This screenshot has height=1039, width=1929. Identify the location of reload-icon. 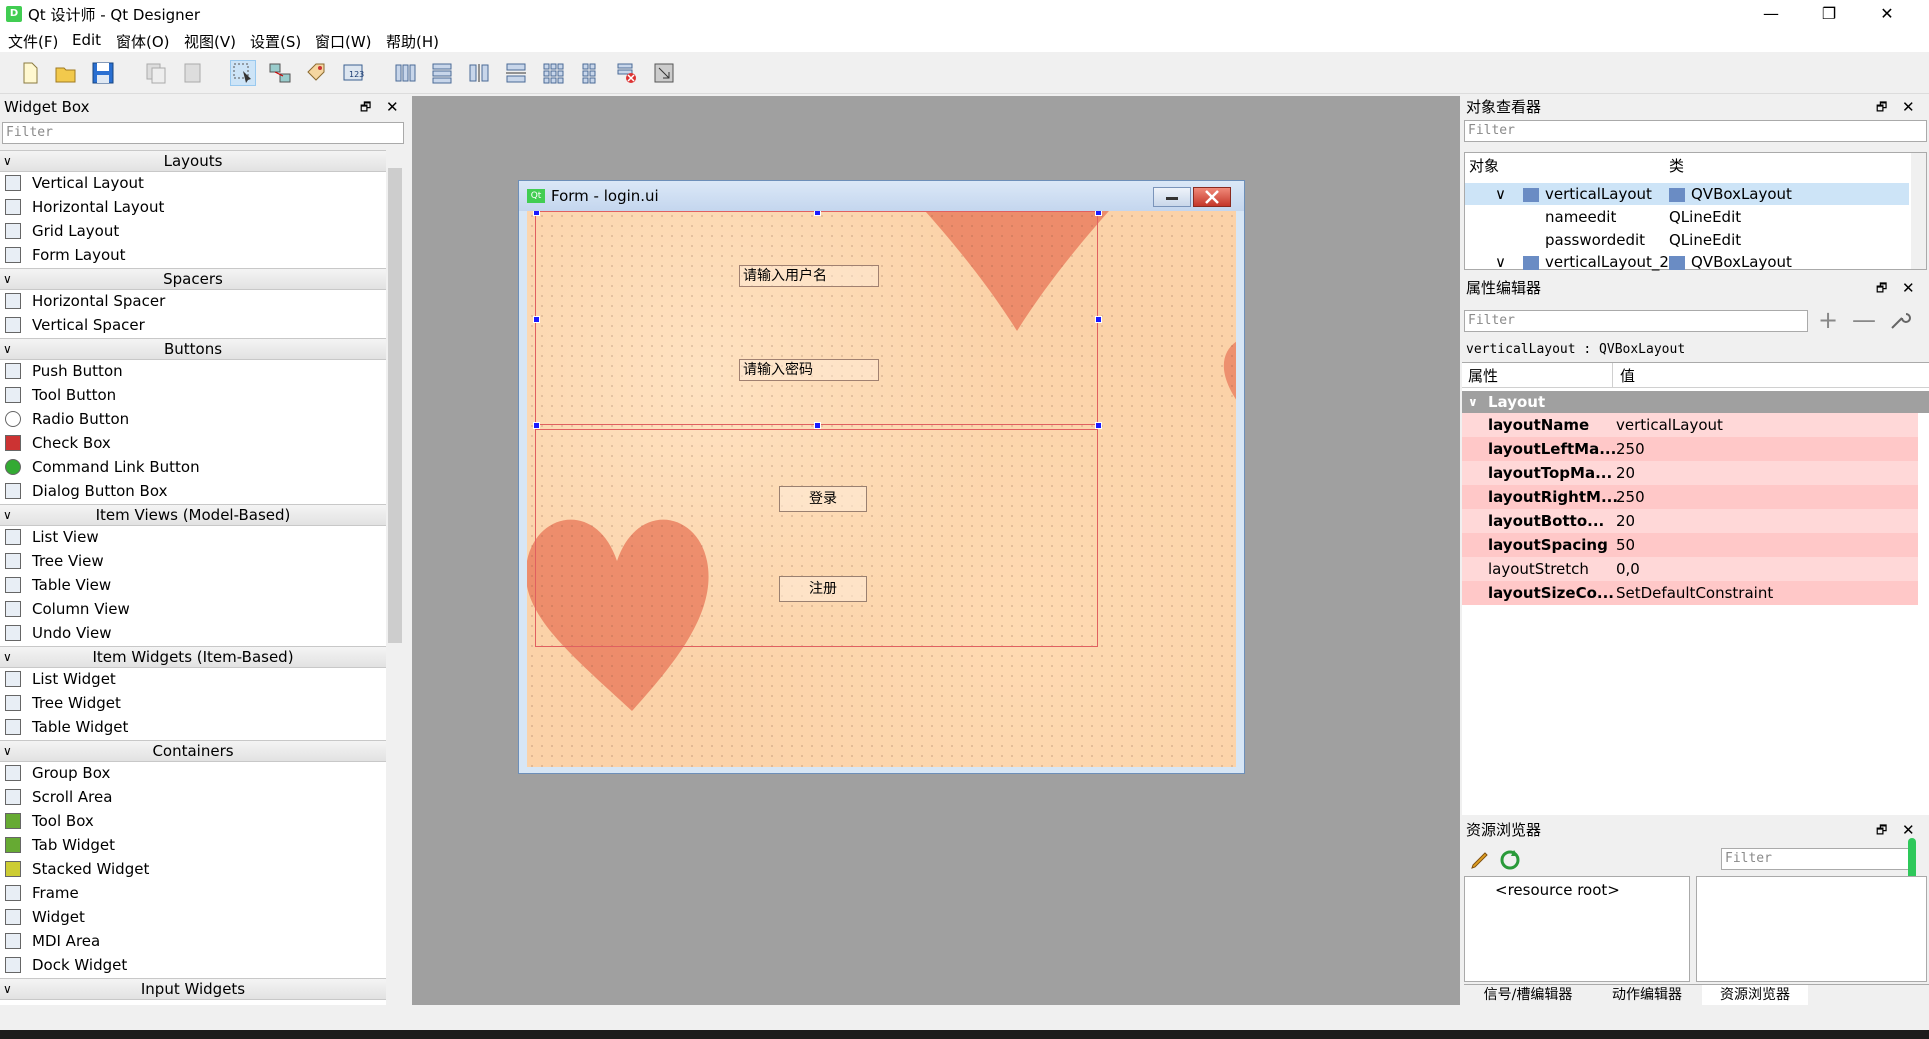
(1510, 860).